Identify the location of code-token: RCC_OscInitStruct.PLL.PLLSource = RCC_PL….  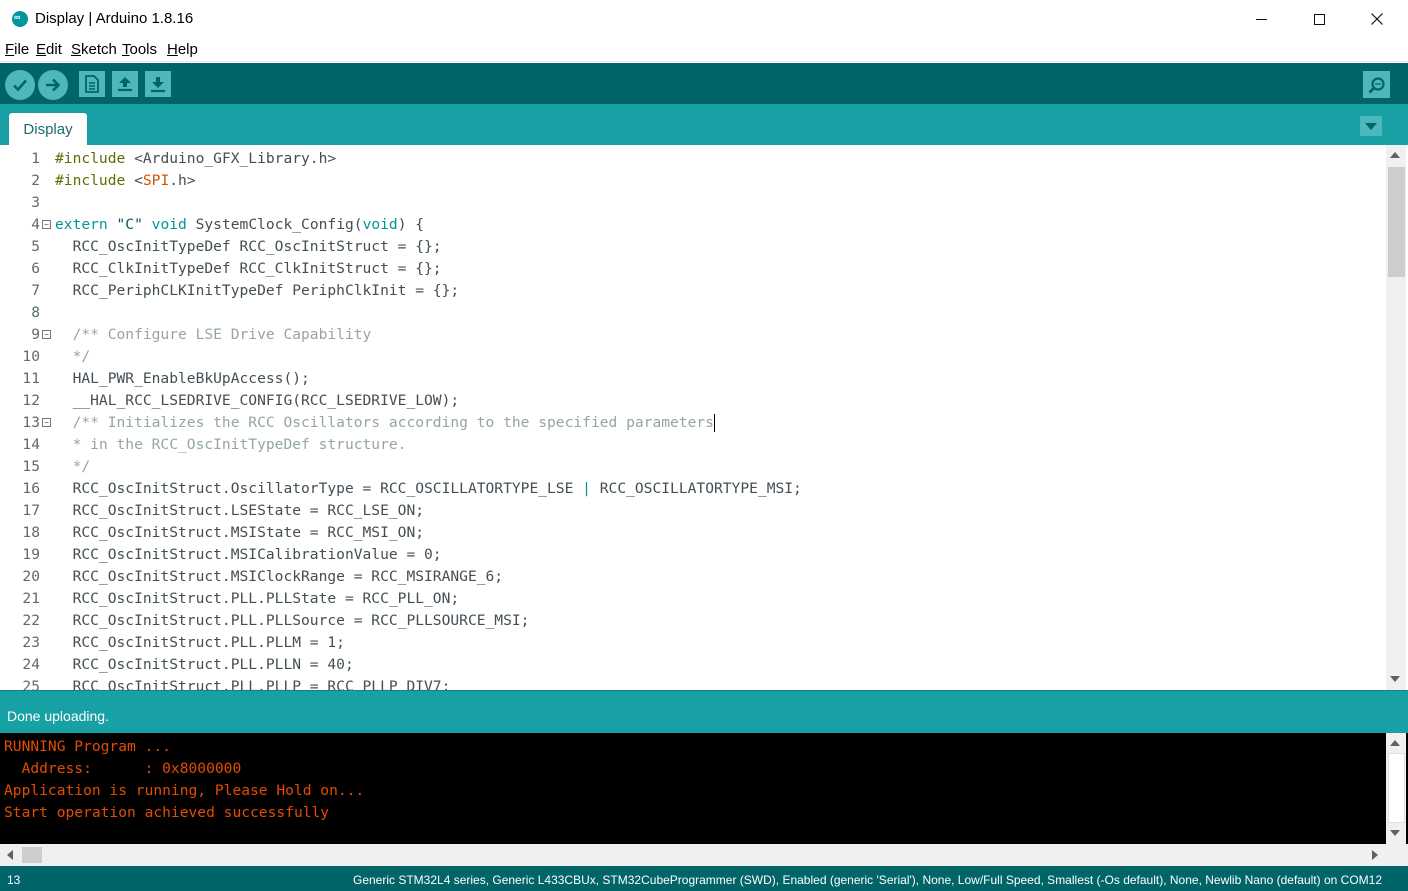
(292, 620).